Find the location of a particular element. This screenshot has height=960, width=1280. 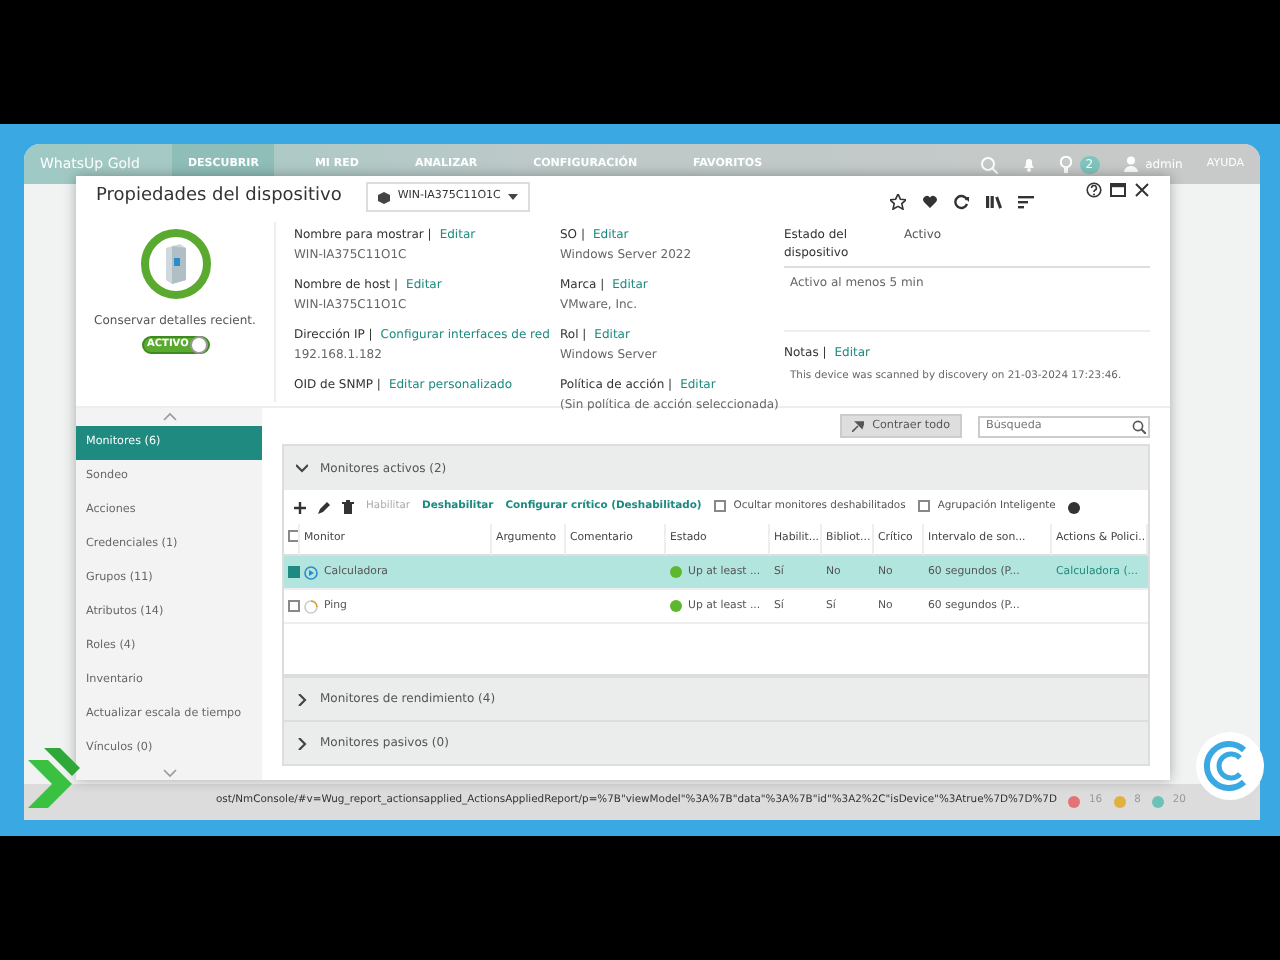

caret-icon is located at coordinates (513, 197).